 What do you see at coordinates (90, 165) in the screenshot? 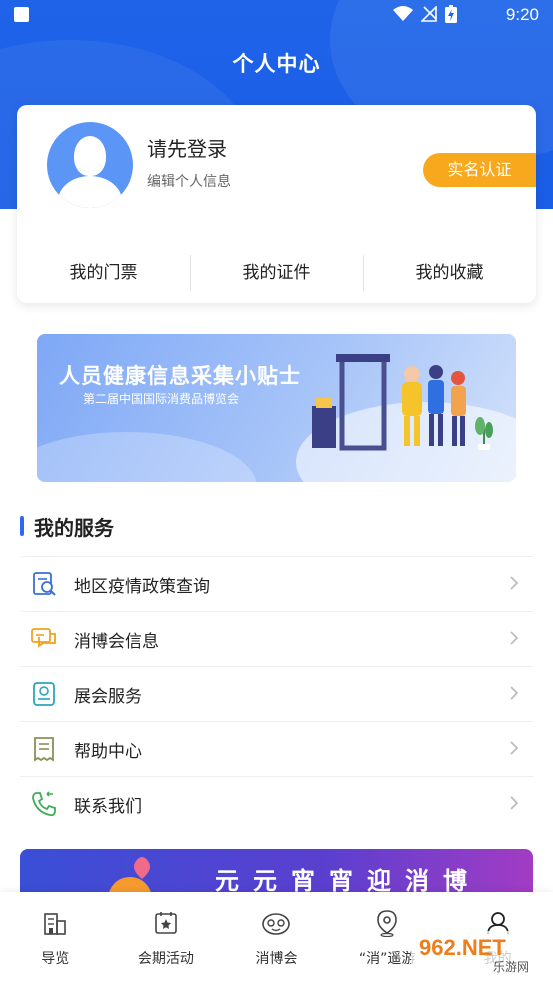
I see `avatar` at bounding box center [90, 165].